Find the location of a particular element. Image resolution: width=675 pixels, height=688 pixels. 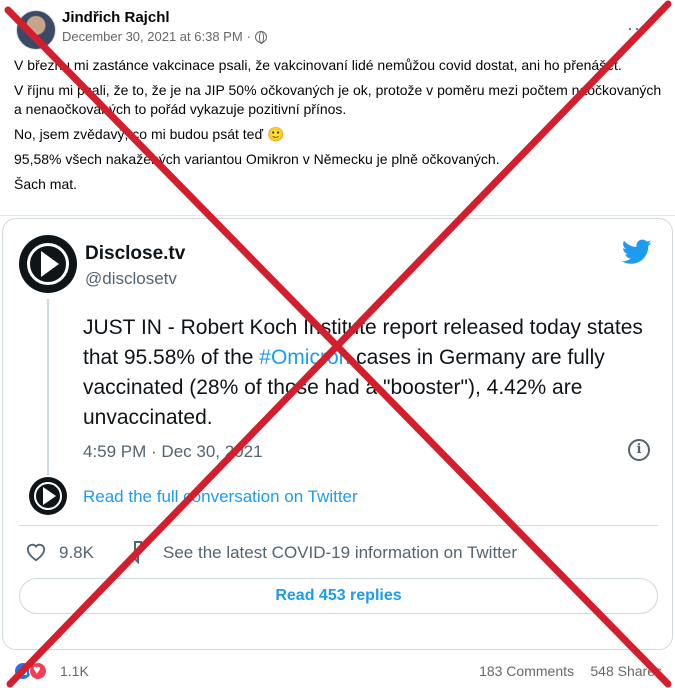

covid-info-icon is located at coordinates (138, 552).